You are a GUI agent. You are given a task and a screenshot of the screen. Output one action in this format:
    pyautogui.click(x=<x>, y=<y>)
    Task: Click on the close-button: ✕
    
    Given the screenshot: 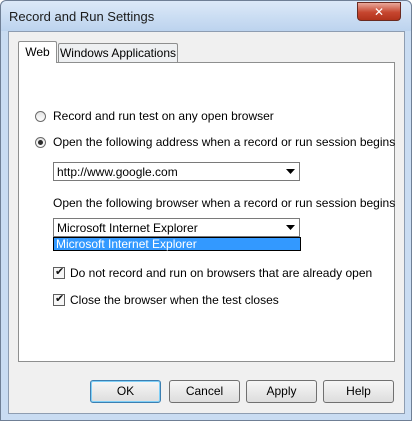 What is the action you would take?
    pyautogui.click(x=379, y=11)
    